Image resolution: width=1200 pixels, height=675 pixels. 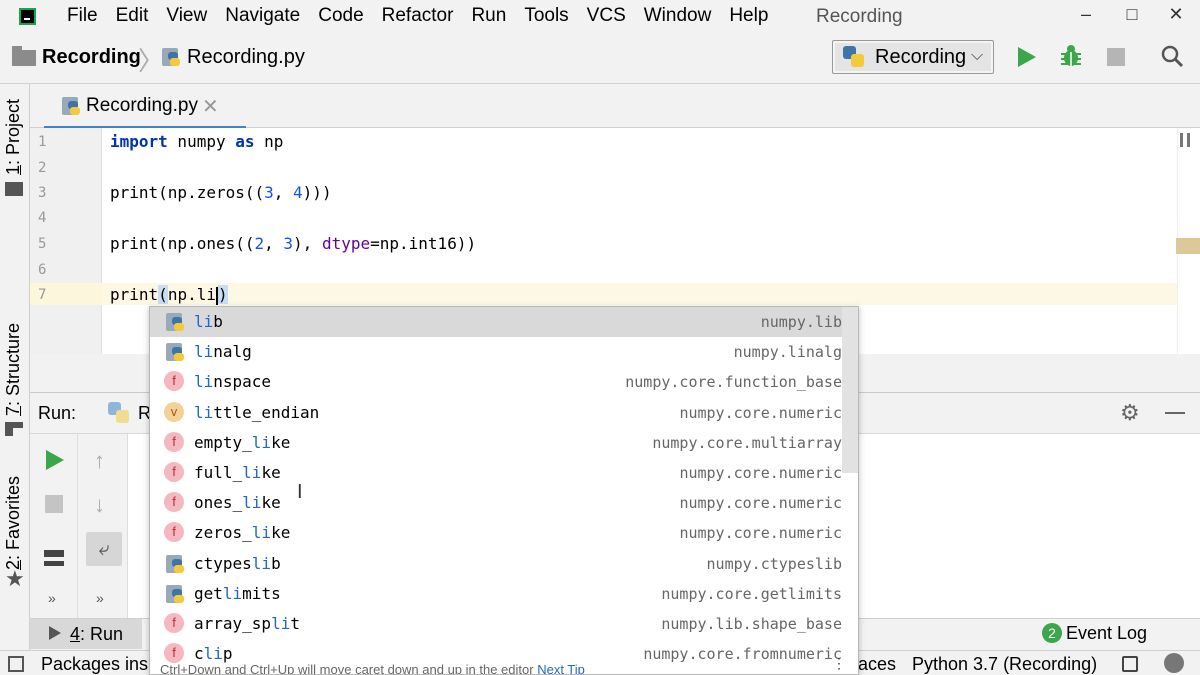 What do you see at coordinates (877, 664) in the screenshot?
I see `status-text-partial: aces` at bounding box center [877, 664].